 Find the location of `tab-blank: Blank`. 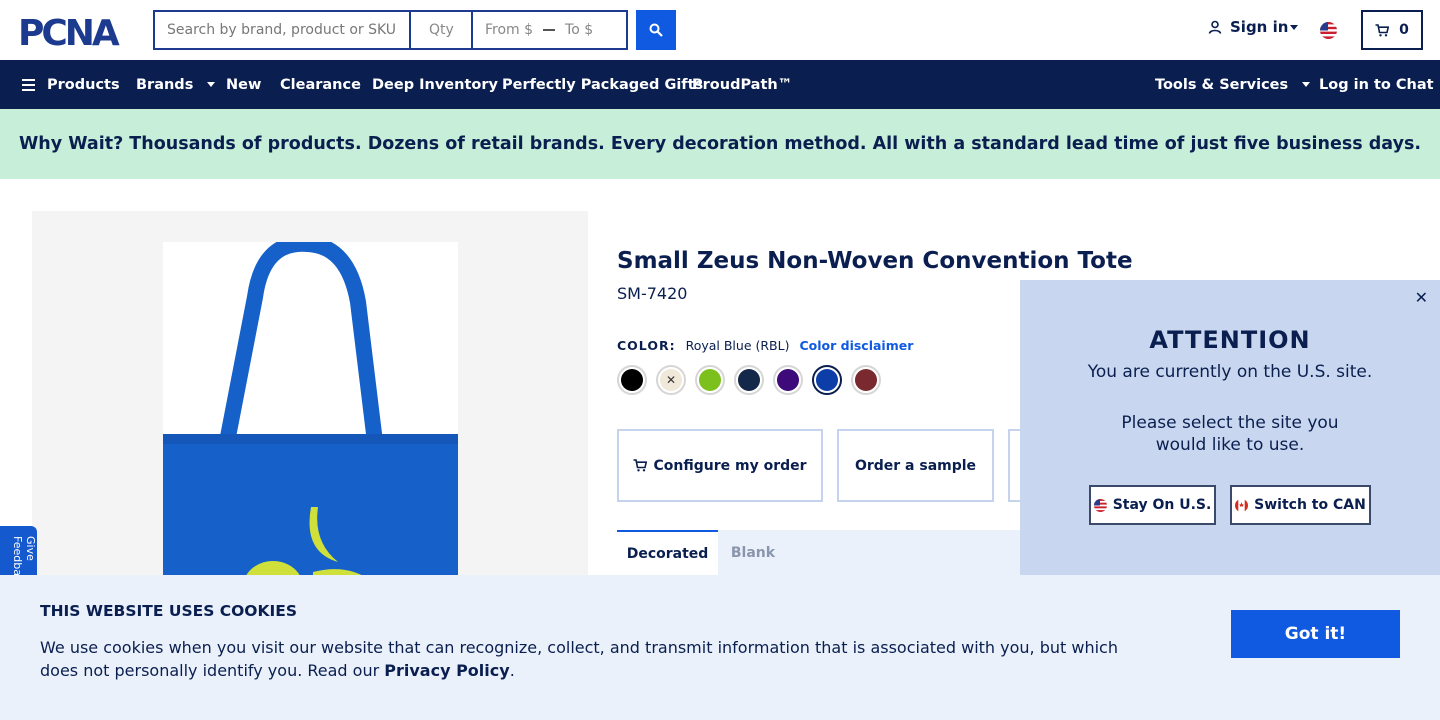

tab-blank: Blank is located at coordinates (753, 552).